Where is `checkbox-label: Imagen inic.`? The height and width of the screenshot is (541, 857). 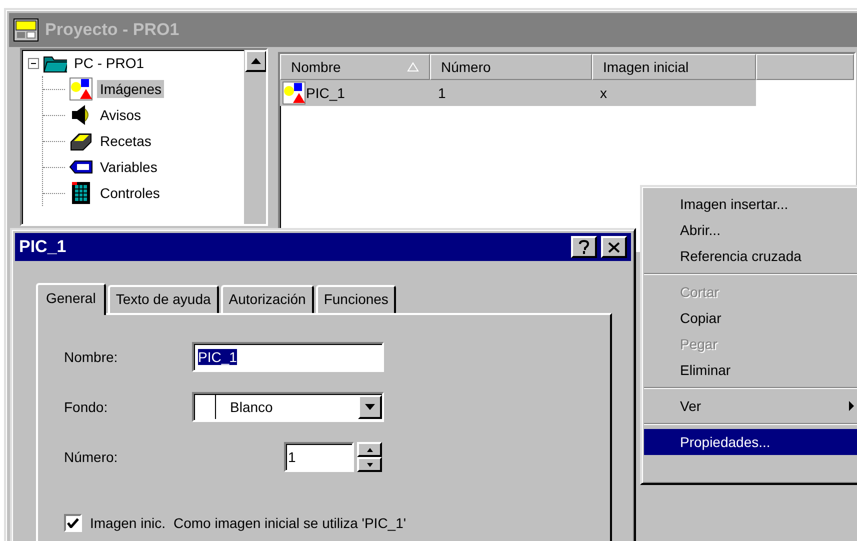 checkbox-label: Imagen inic. is located at coordinates (128, 523).